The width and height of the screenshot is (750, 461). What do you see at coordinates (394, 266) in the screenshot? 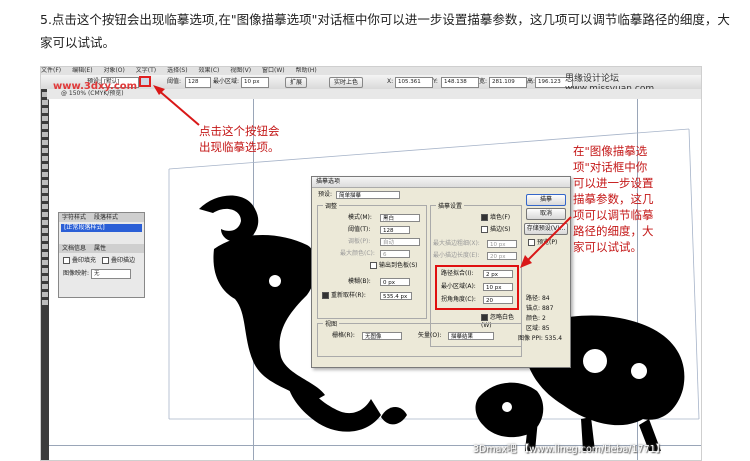
I see `output-swatches-option: 输出到色板(S)` at bounding box center [394, 266].